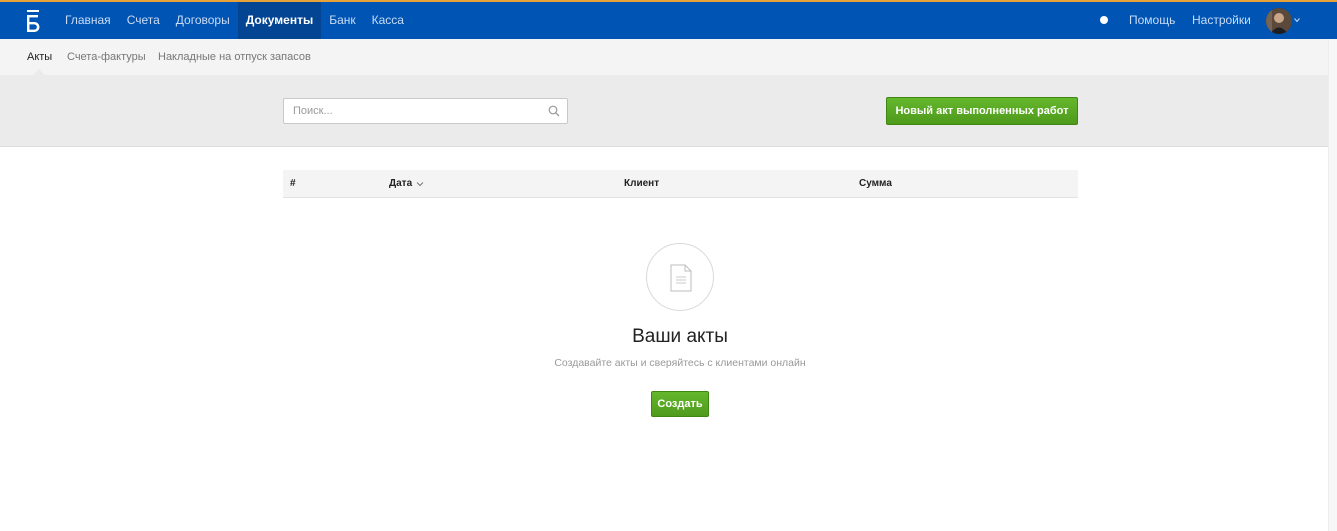  Describe the element at coordinates (388, 20) in the screenshot. I see `nav-item-cash: Касса` at that location.